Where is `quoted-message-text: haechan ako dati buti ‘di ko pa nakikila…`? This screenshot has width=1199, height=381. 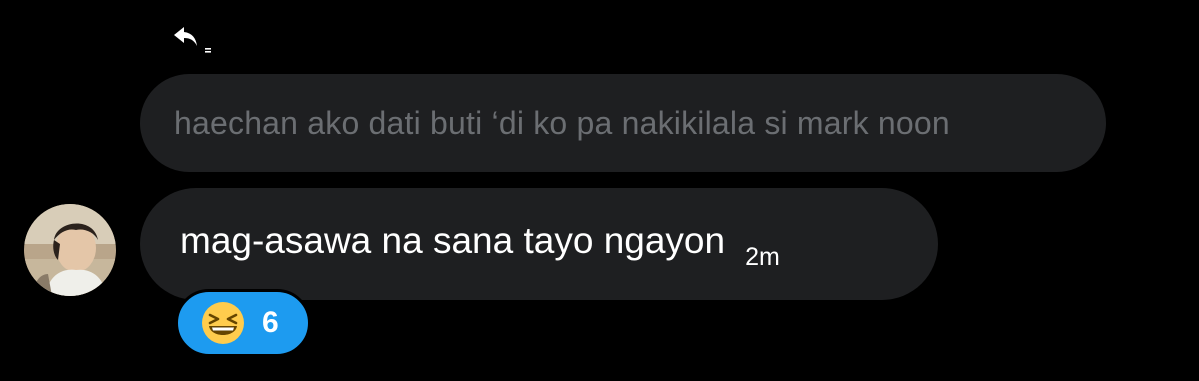
quoted-message-text: haechan ako dati buti ‘di ko pa nakikila… is located at coordinates (562, 122).